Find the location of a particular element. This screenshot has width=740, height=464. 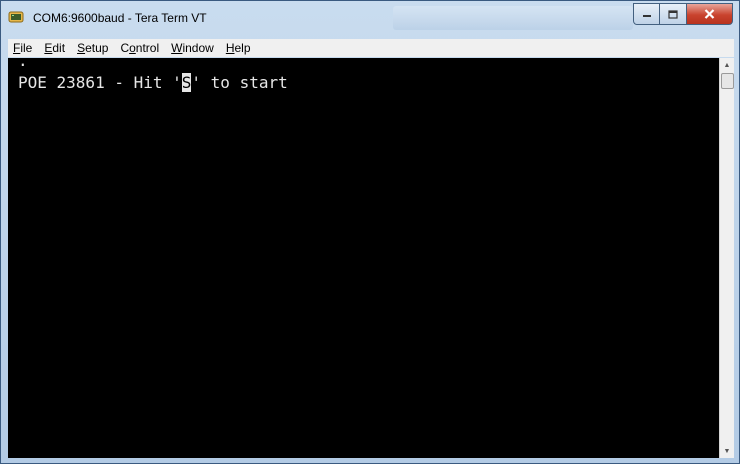

menu-help-post: elp is located at coordinates (242, 48).